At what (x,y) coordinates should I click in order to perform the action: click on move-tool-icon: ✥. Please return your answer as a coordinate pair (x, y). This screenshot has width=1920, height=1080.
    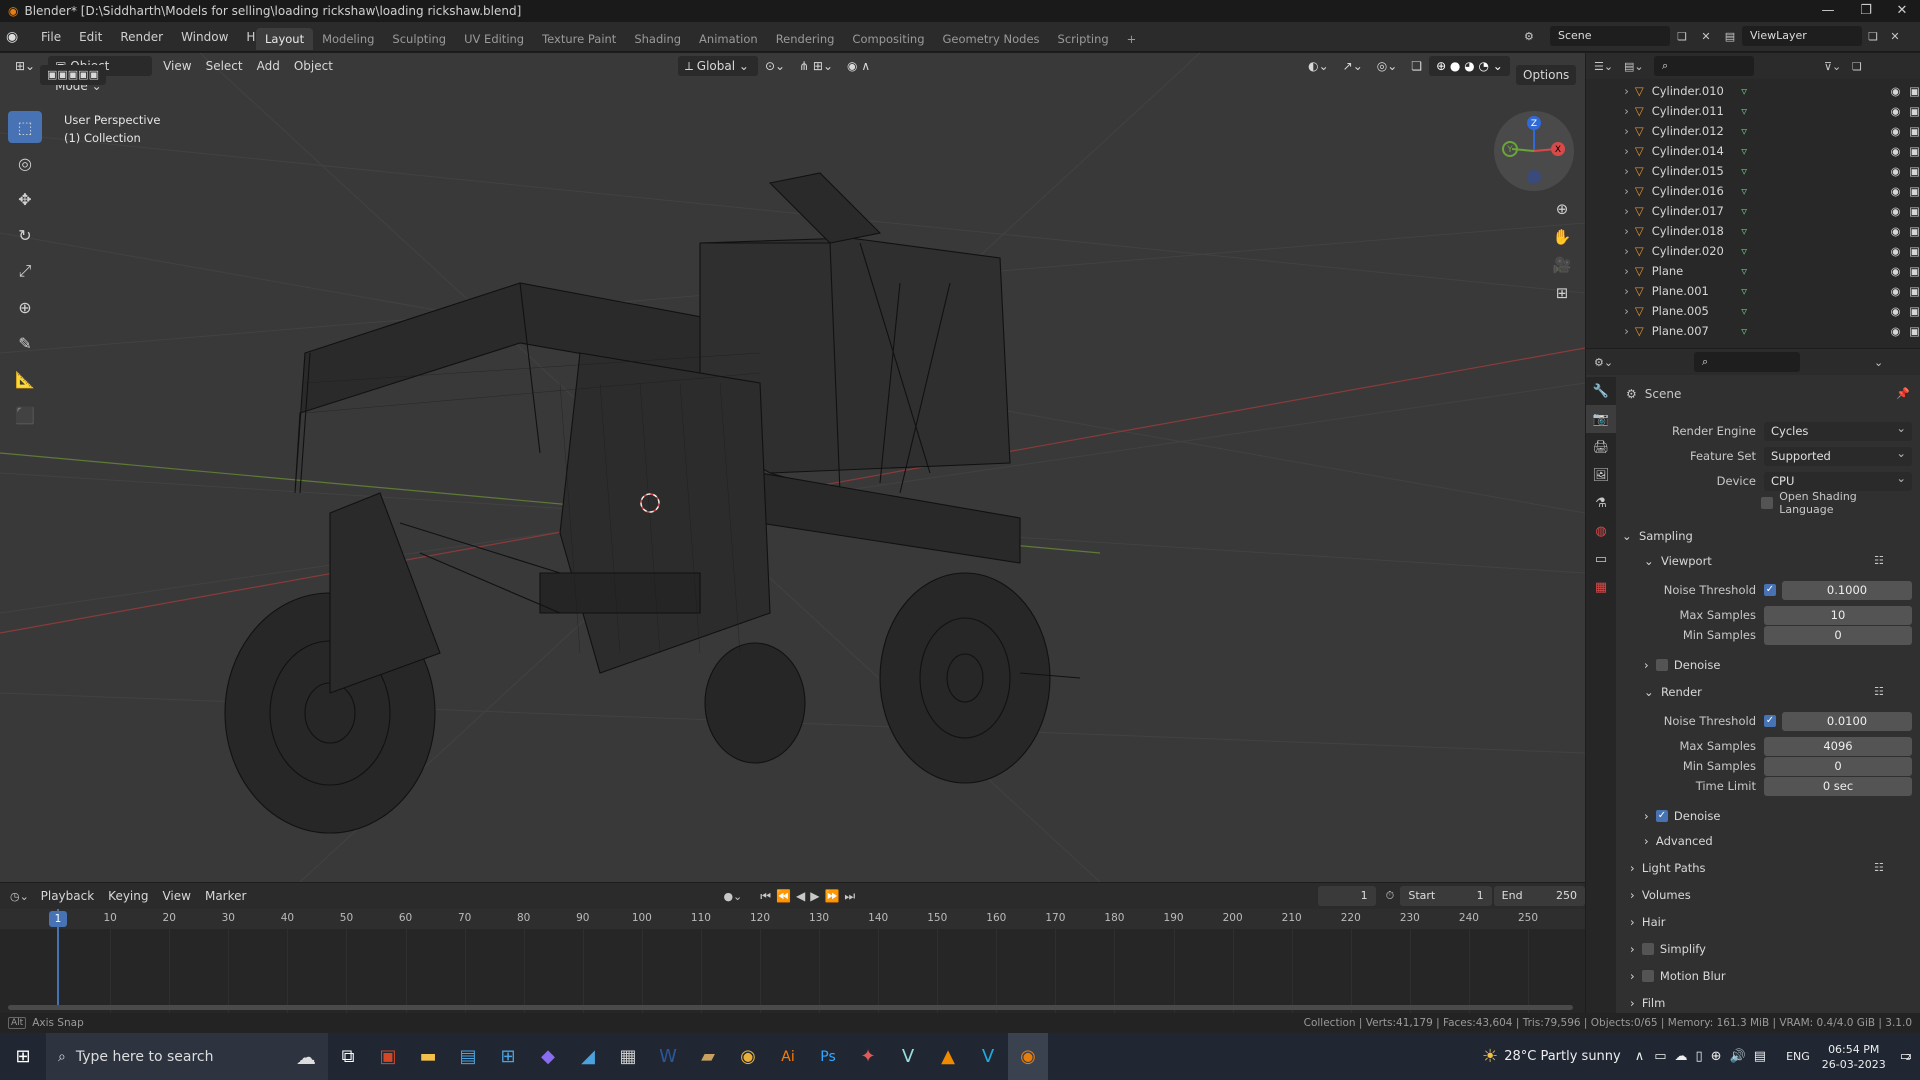
    Looking at the image, I should click on (25, 199).